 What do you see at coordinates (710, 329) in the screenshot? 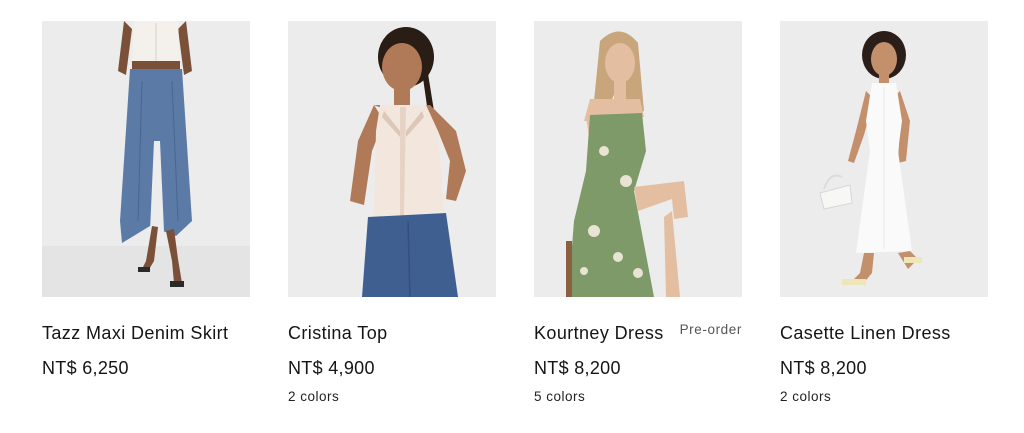
I see `preorder-badge: Pre-order` at bounding box center [710, 329].